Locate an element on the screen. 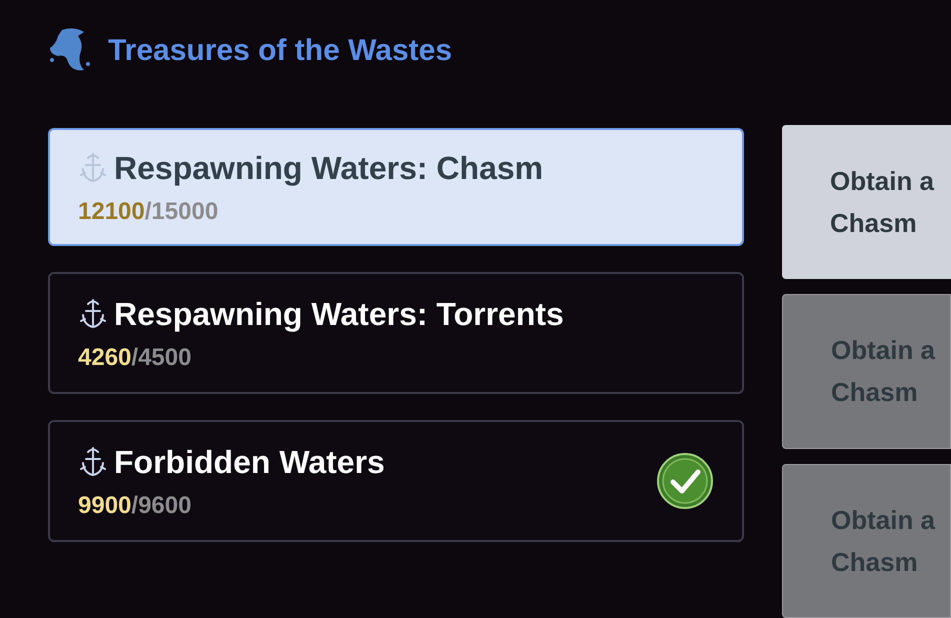 This screenshot has height=618, width=951. quest-row: Respawning Waters: Torrents 4260/4500 is located at coordinates (396, 333).